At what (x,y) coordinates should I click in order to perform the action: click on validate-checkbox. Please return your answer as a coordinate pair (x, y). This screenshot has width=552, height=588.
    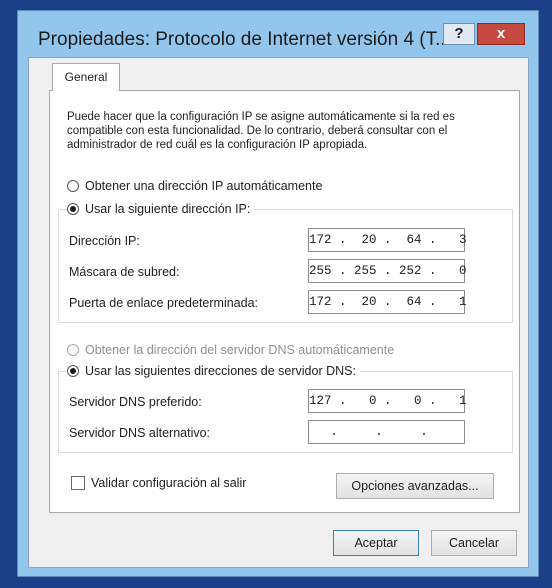
    Looking at the image, I should click on (78, 483).